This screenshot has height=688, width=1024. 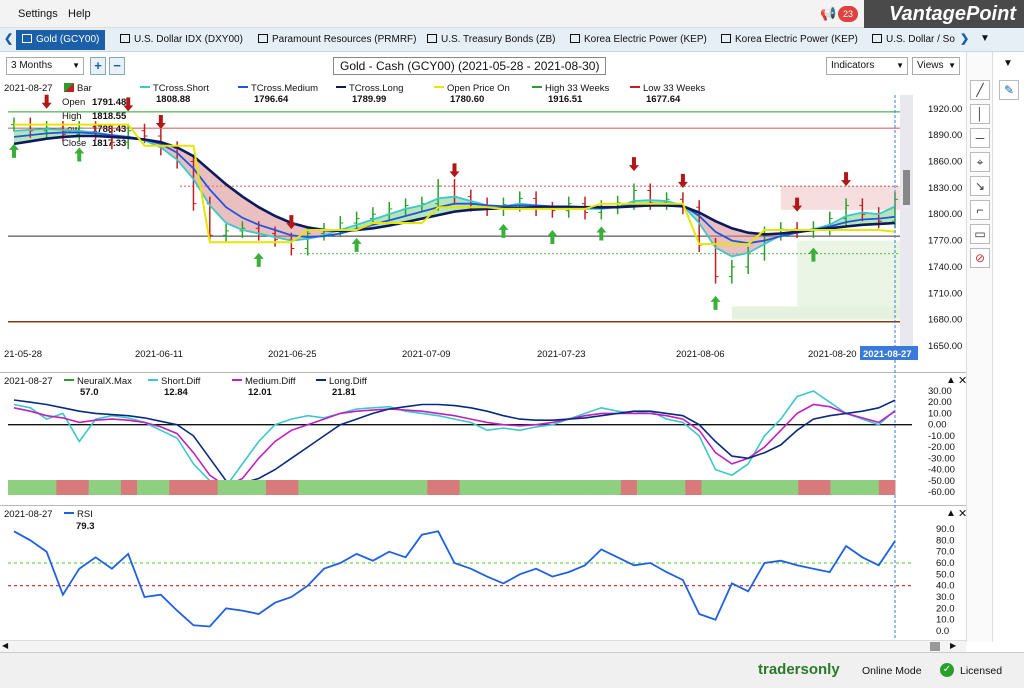 I want to click on rsi-axis-label: 90.0, so click(x=945, y=529).